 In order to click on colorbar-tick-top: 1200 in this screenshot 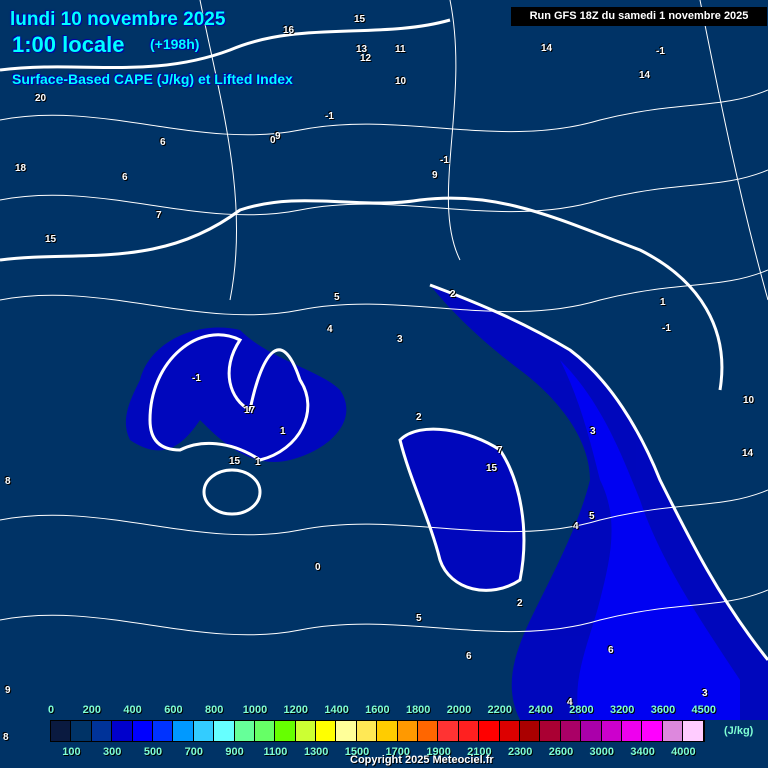, I will do `click(296, 710)`.